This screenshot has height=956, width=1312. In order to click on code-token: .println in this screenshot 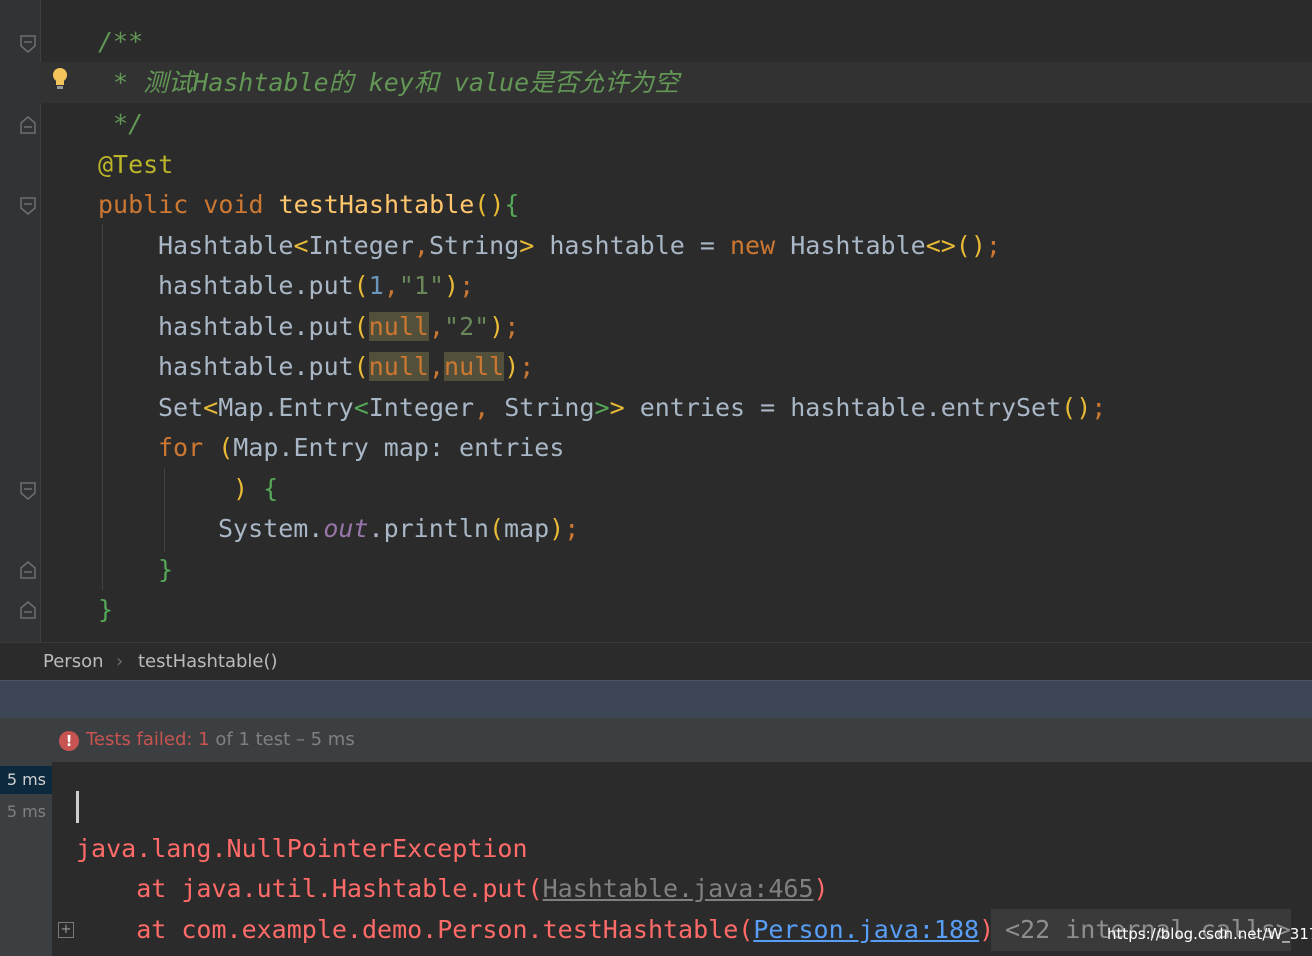, I will do `click(428, 528)`.